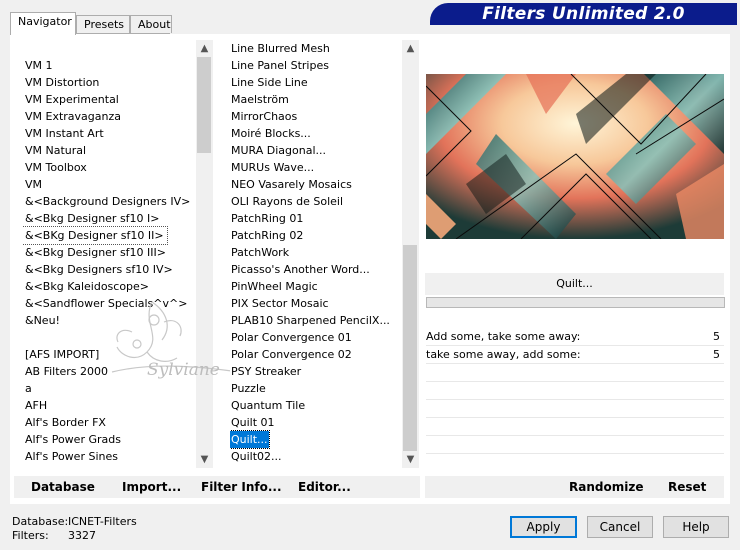 This screenshot has height=550, width=740. What do you see at coordinates (291, 184) in the screenshot?
I see `filter-list-item: NEO Vasarely Mosaics` at bounding box center [291, 184].